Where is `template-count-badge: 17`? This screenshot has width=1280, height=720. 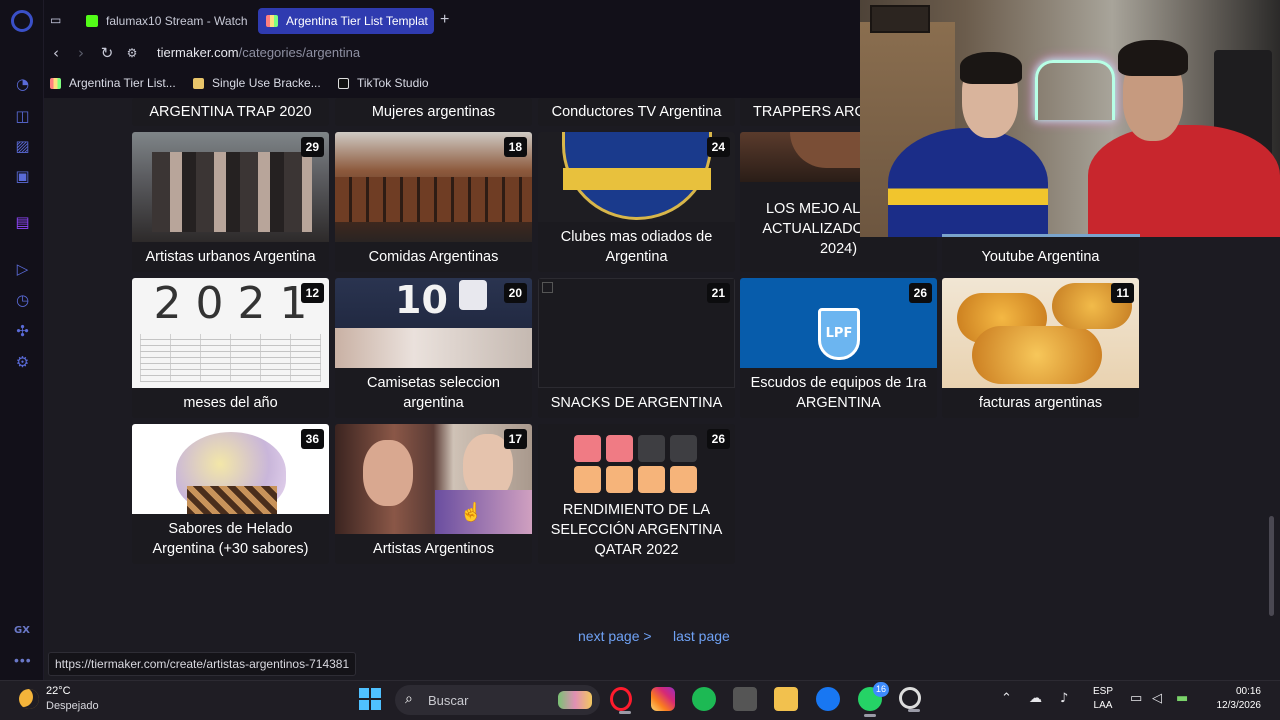
template-count-badge: 17 is located at coordinates (515, 439).